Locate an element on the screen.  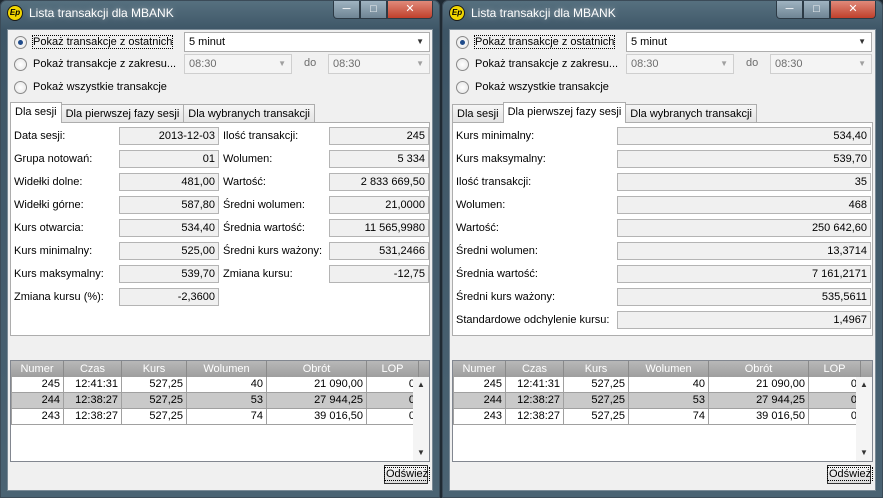
field-value: 481,00 is located at coordinates (169, 182).